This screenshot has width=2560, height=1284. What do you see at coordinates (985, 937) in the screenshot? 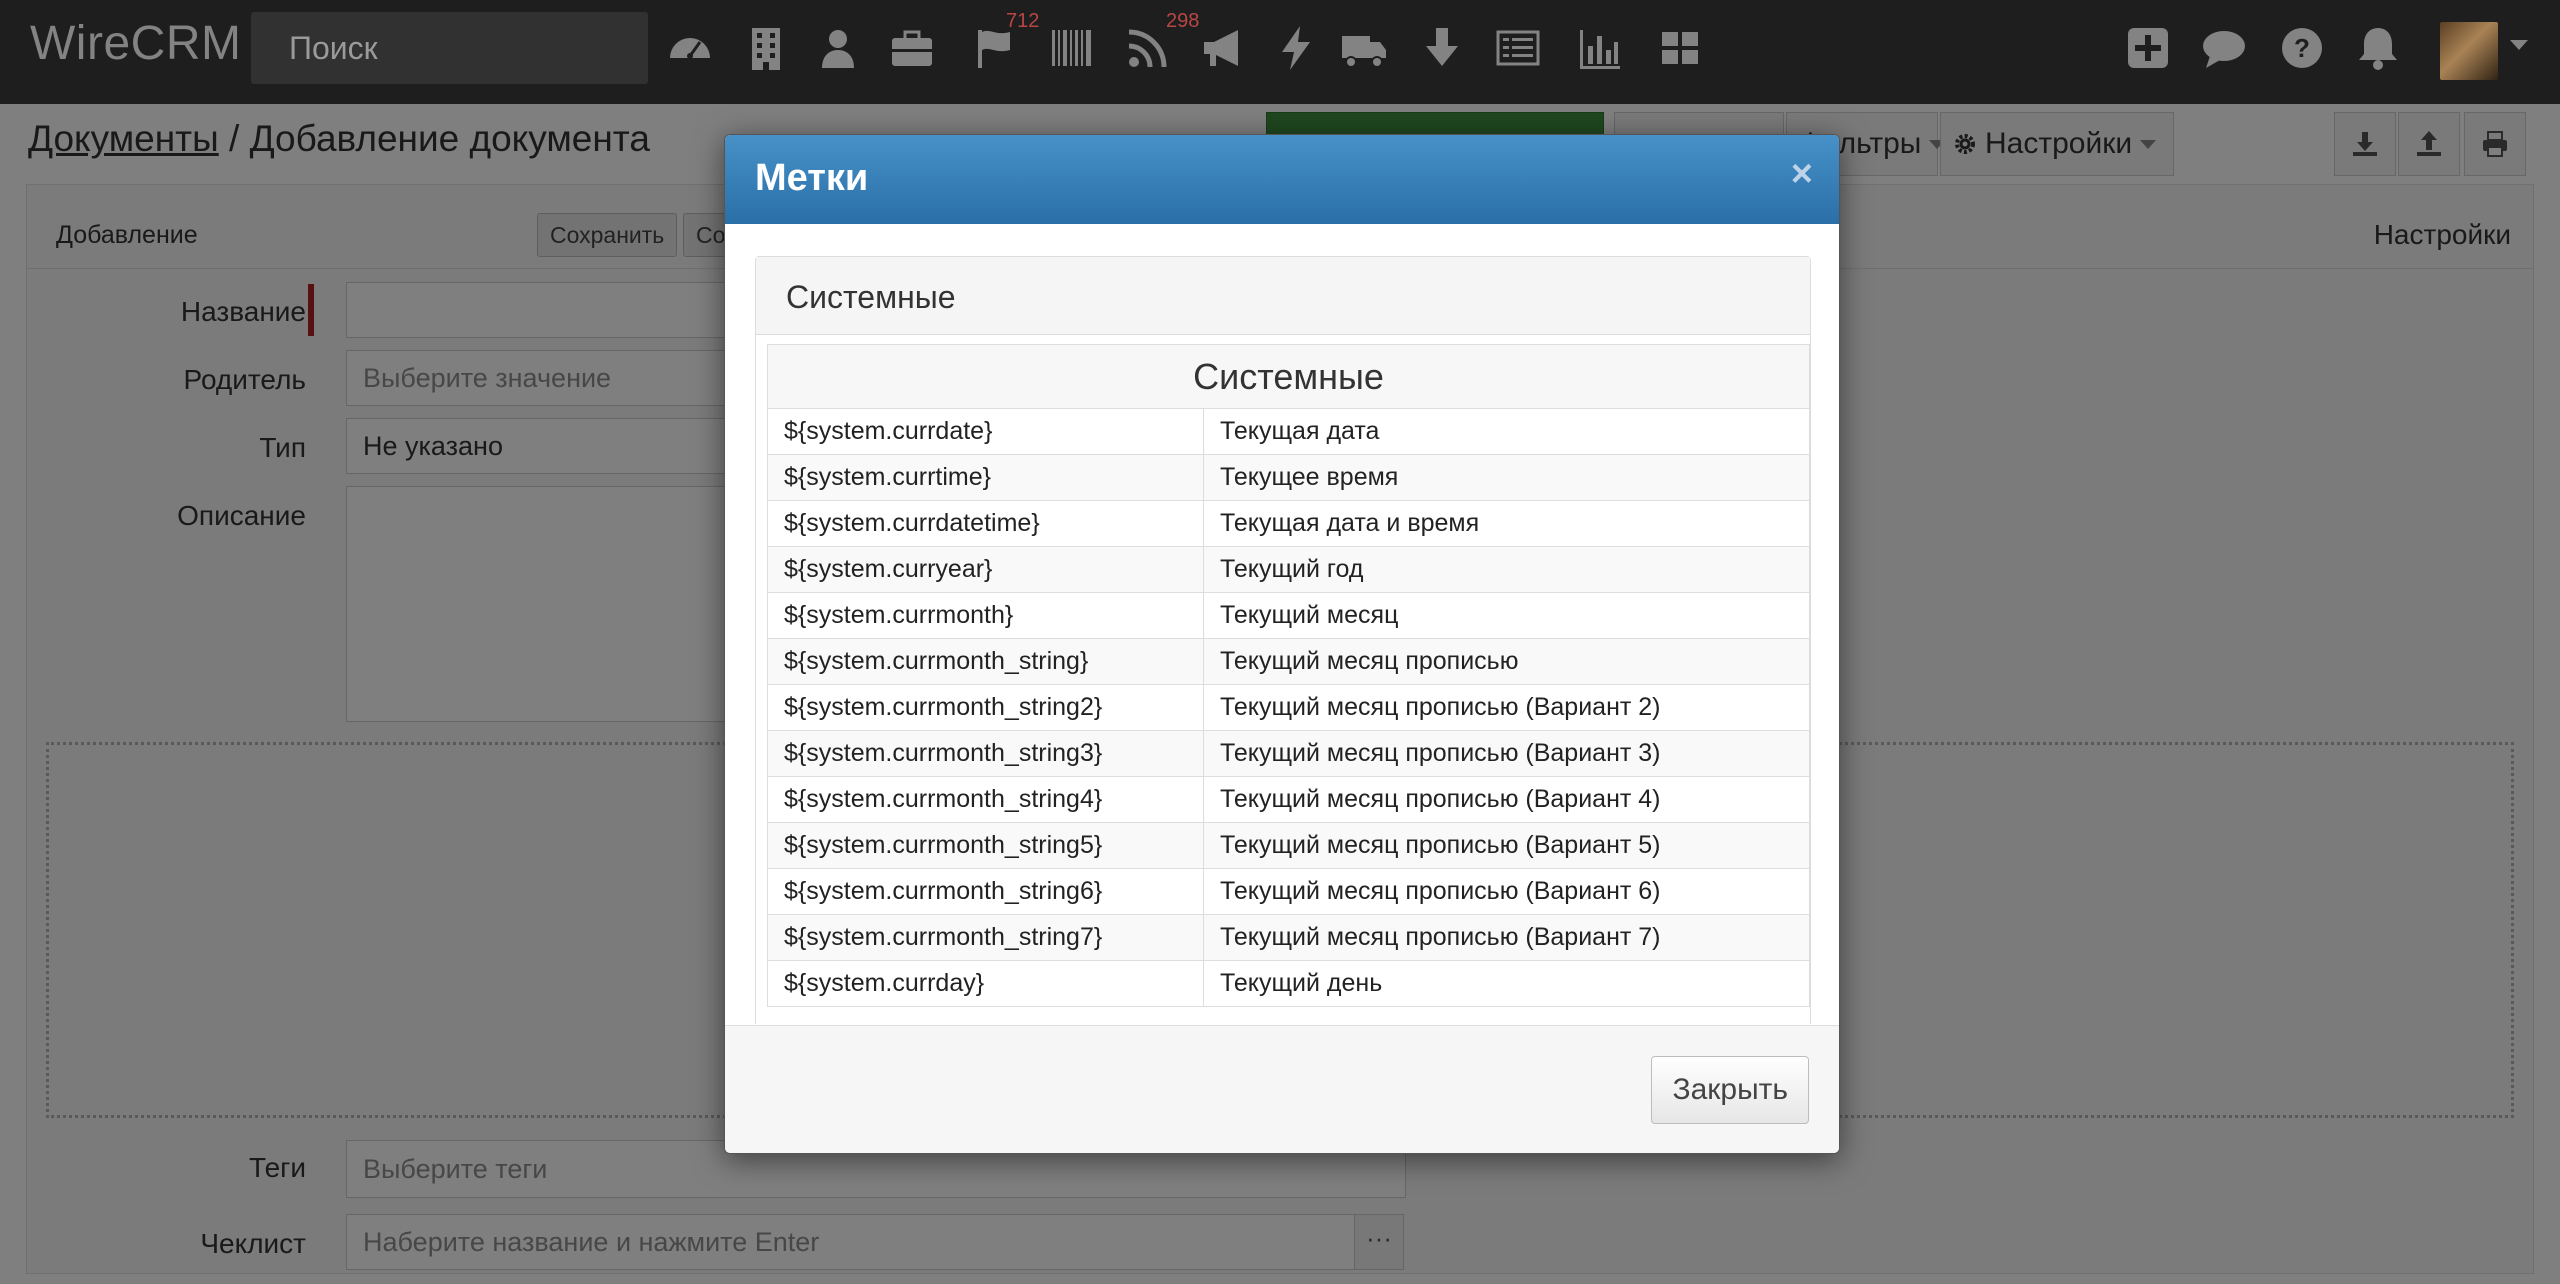
I see `tag-key-cell: ${system.currmonth_string7}` at bounding box center [985, 937].